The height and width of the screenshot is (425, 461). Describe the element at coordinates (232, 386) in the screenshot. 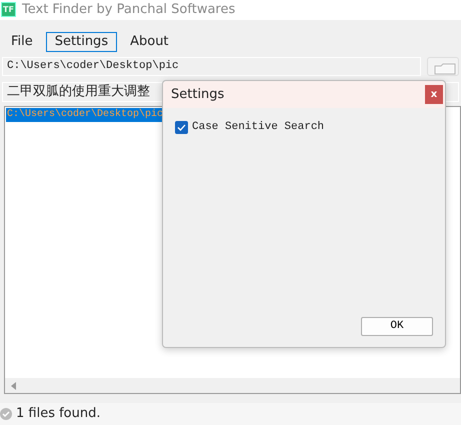

I see `horizontal-scrollbar` at that location.